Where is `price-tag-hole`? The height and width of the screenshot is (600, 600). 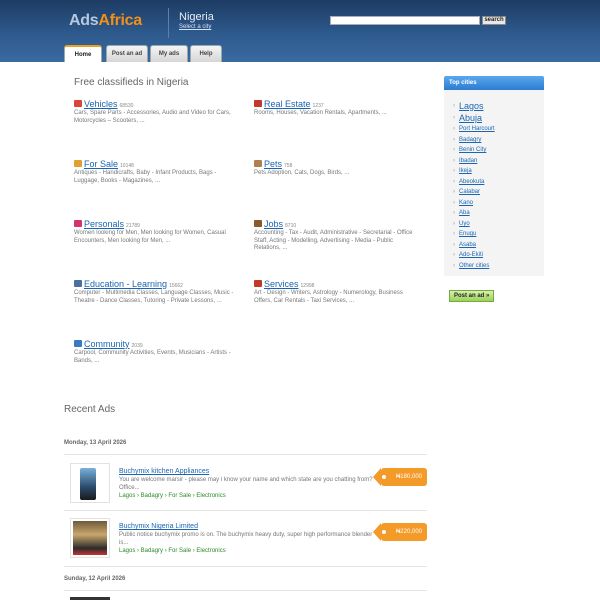
price-tag-hole is located at coordinates (384, 532).